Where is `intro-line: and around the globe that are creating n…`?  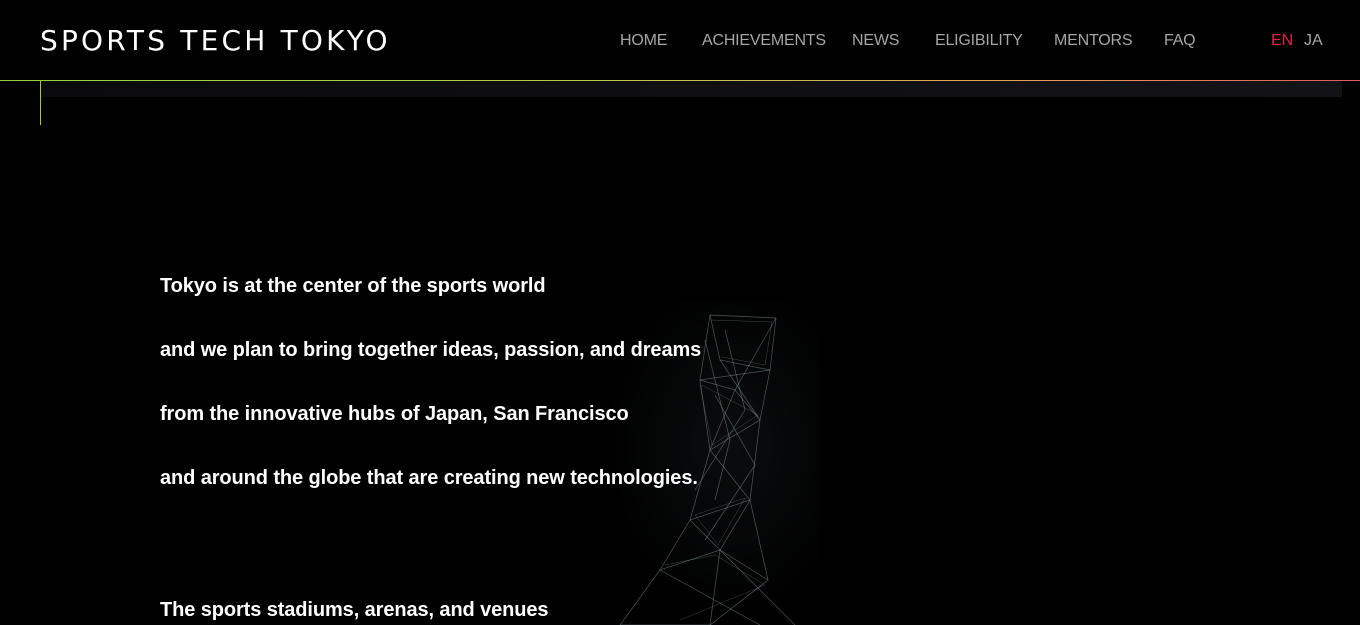
intro-line: and around the globe that are creating n… is located at coordinates (429, 478).